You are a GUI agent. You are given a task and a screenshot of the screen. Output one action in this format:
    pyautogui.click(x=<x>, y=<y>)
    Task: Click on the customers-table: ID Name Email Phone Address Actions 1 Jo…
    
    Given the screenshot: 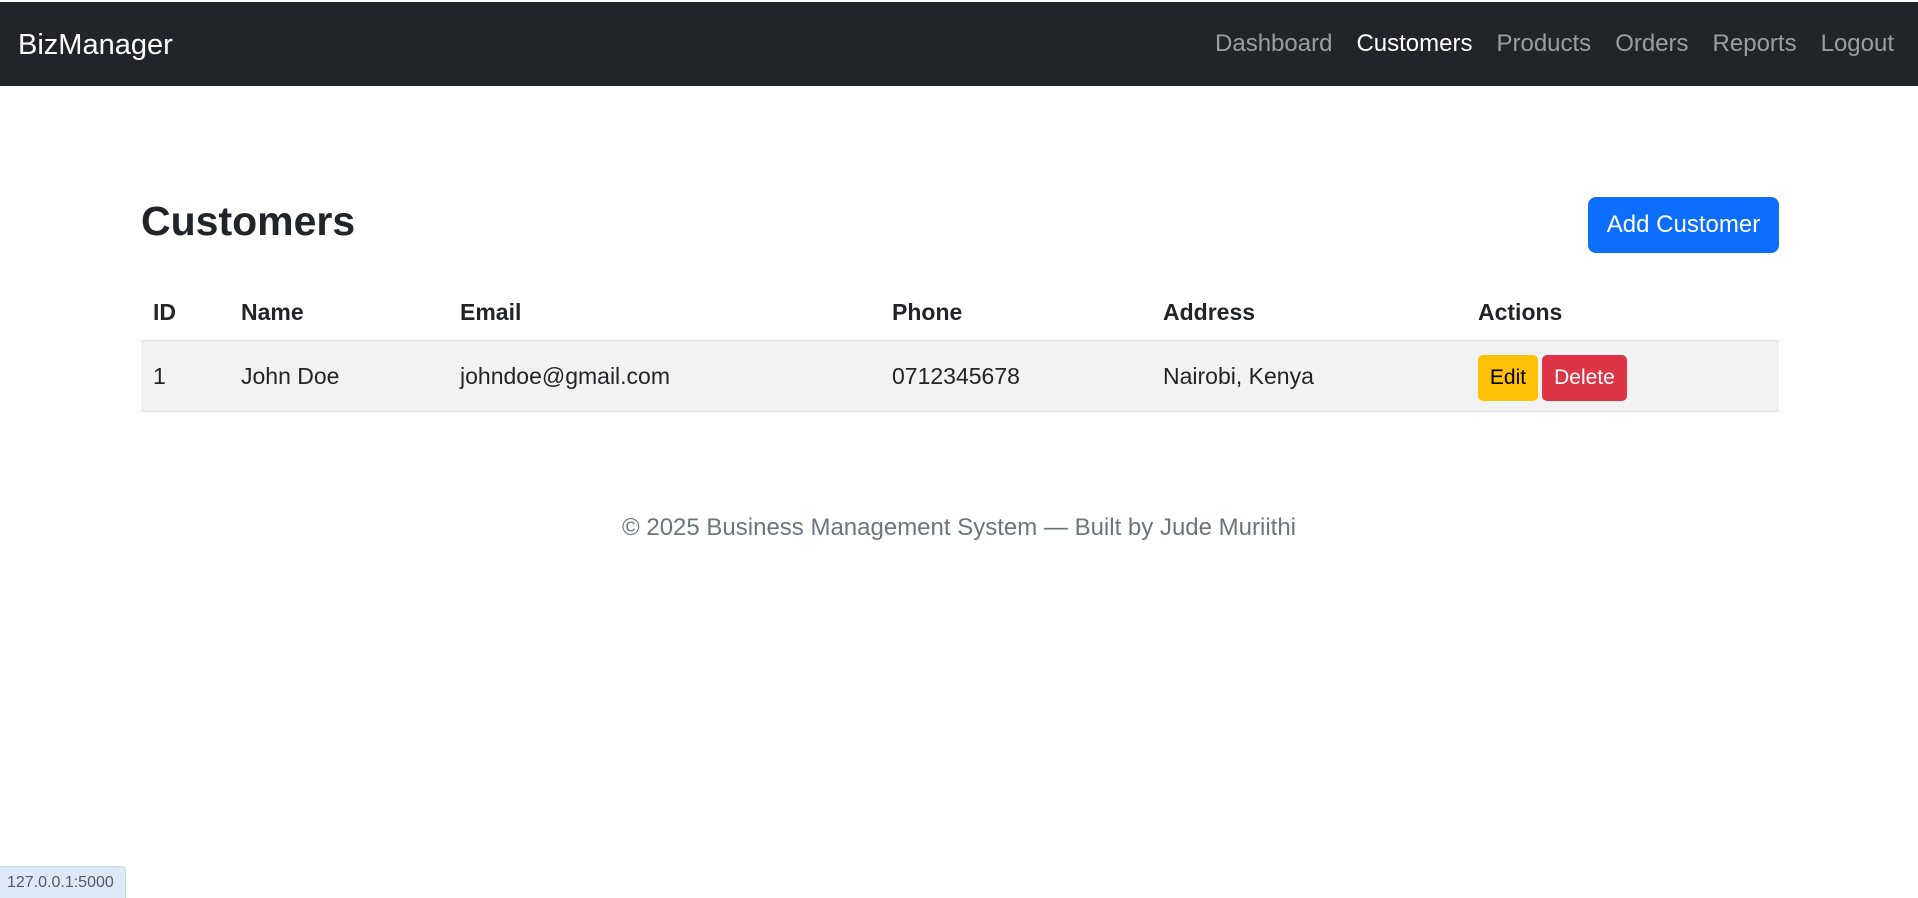 What is the action you would take?
    pyautogui.click(x=960, y=348)
    